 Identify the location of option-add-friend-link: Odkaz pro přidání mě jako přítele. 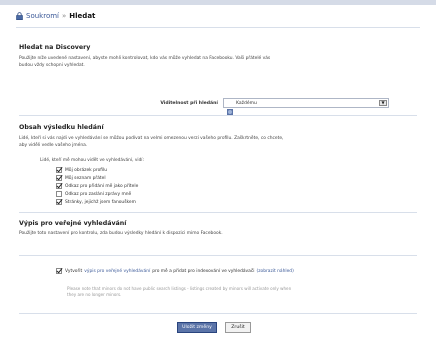
(97, 186).